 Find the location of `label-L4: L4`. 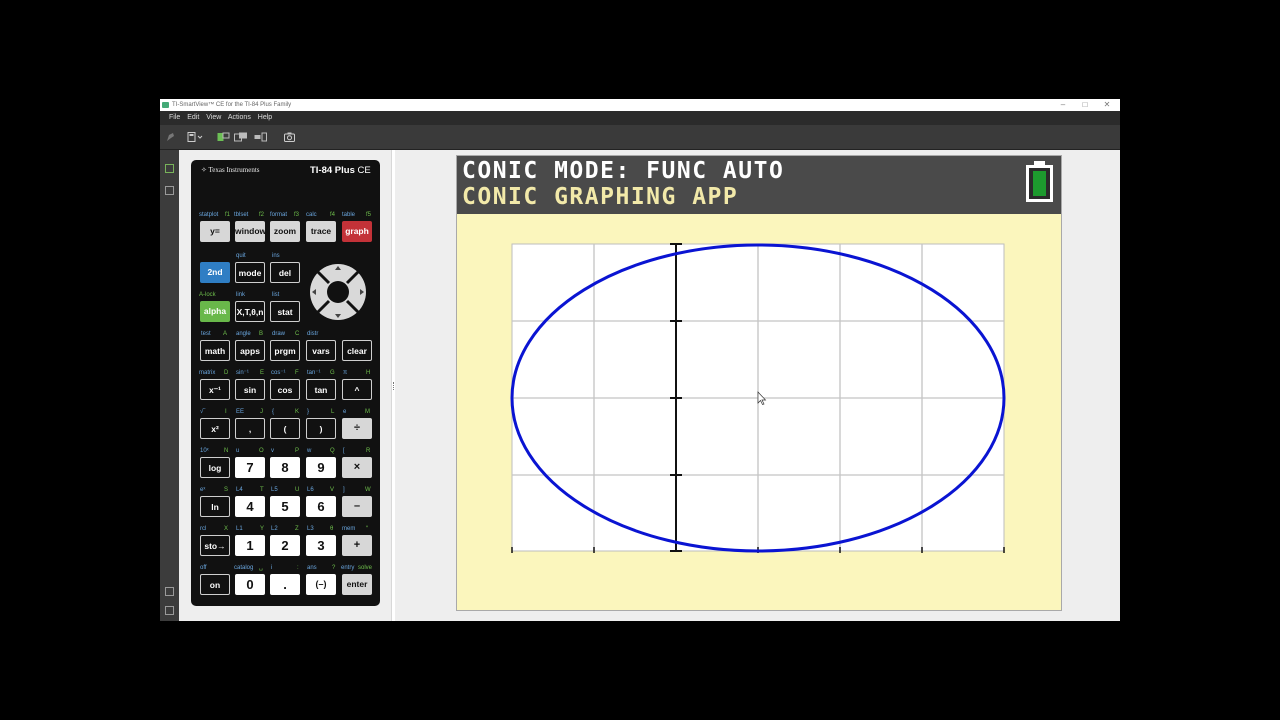

label-L4: L4 is located at coordinates (239, 490).